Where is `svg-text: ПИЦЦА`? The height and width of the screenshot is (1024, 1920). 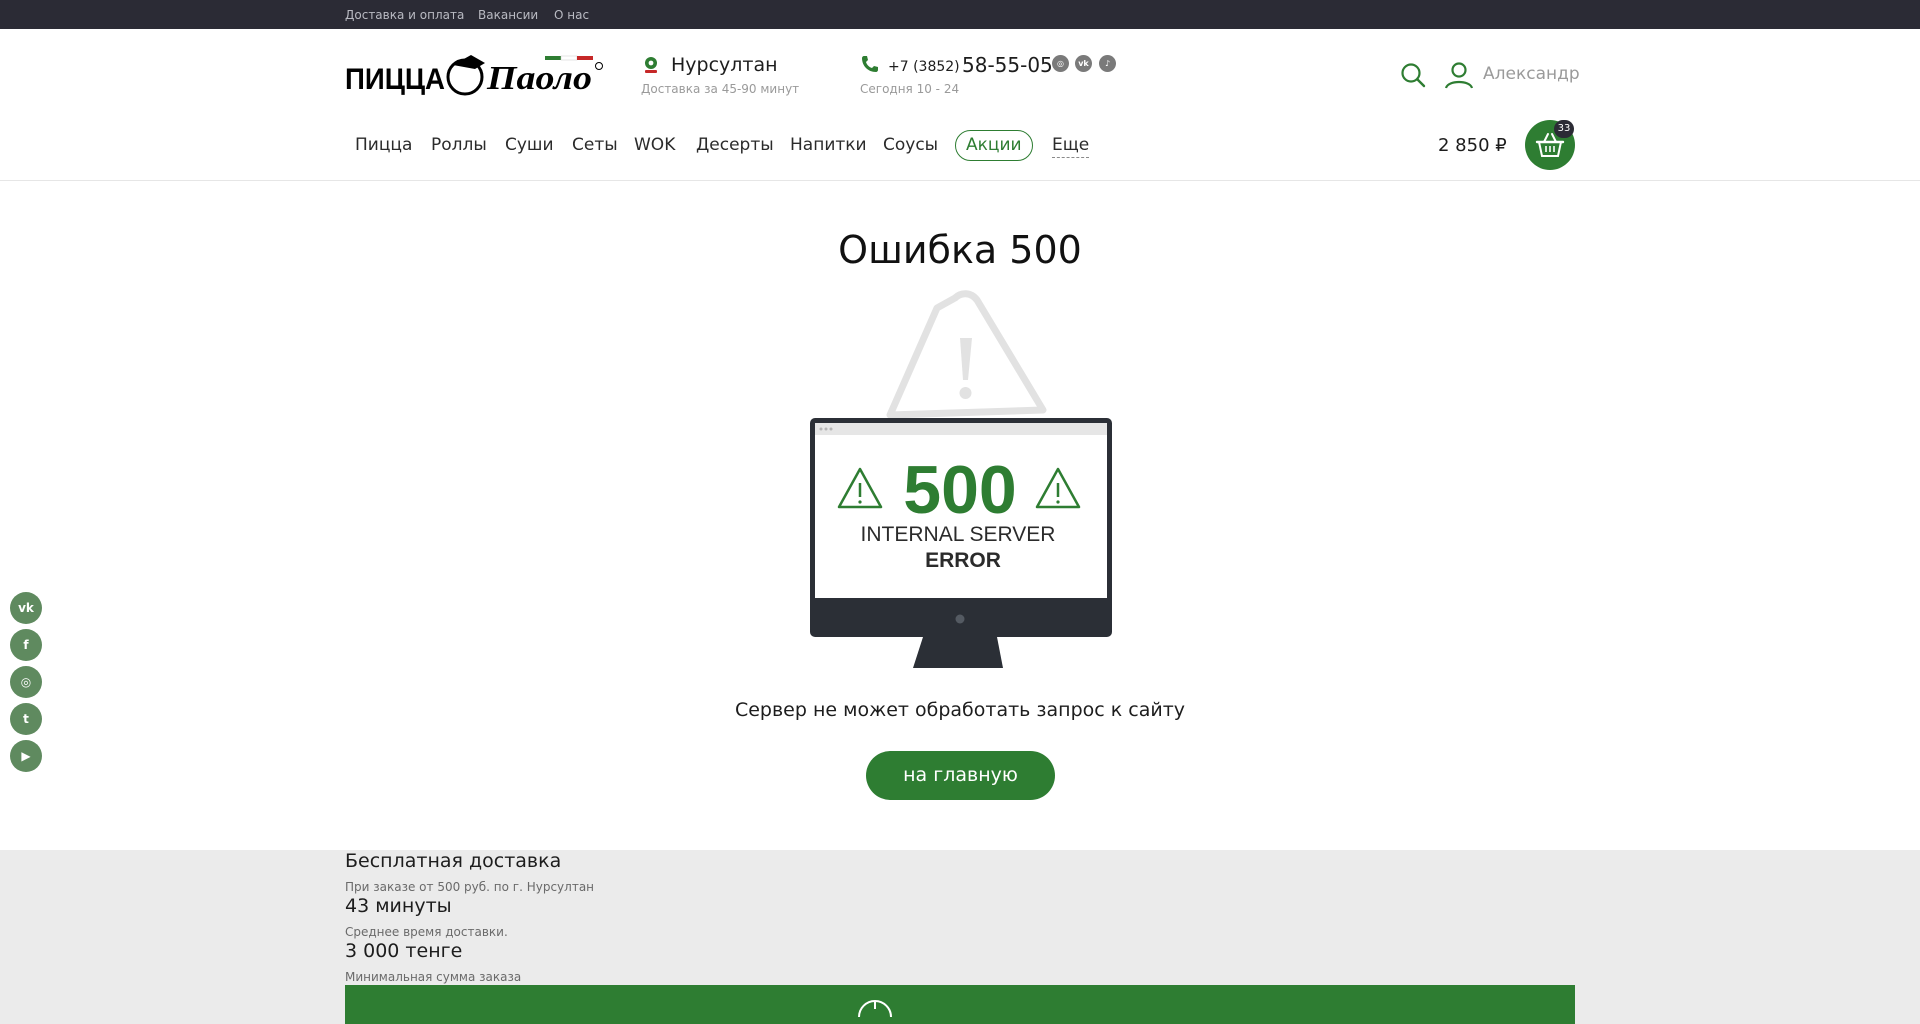 svg-text: ПИЦЦА is located at coordinates (395, 79).